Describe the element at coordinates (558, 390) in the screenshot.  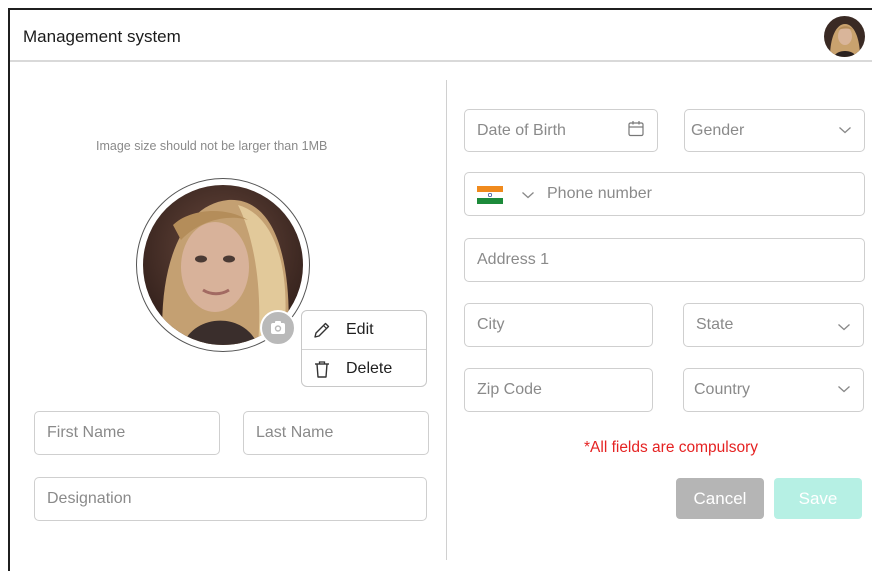
I see `zip-code-field: Zip Code` at that location.